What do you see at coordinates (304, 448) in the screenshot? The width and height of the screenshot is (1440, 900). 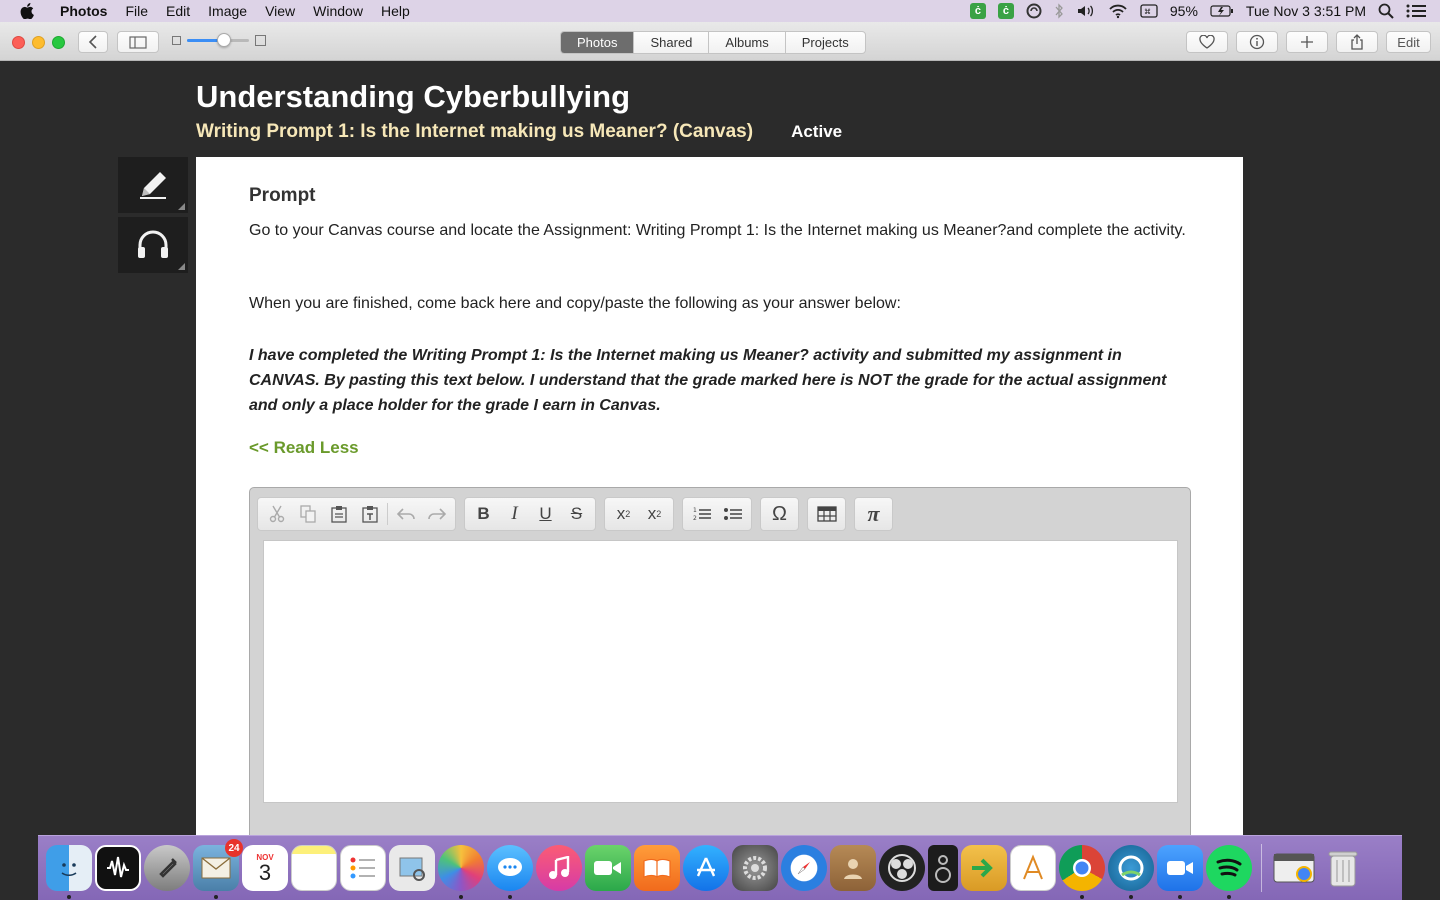 I see `read-less-link: << Read Less` at bounding box center [304, 448].